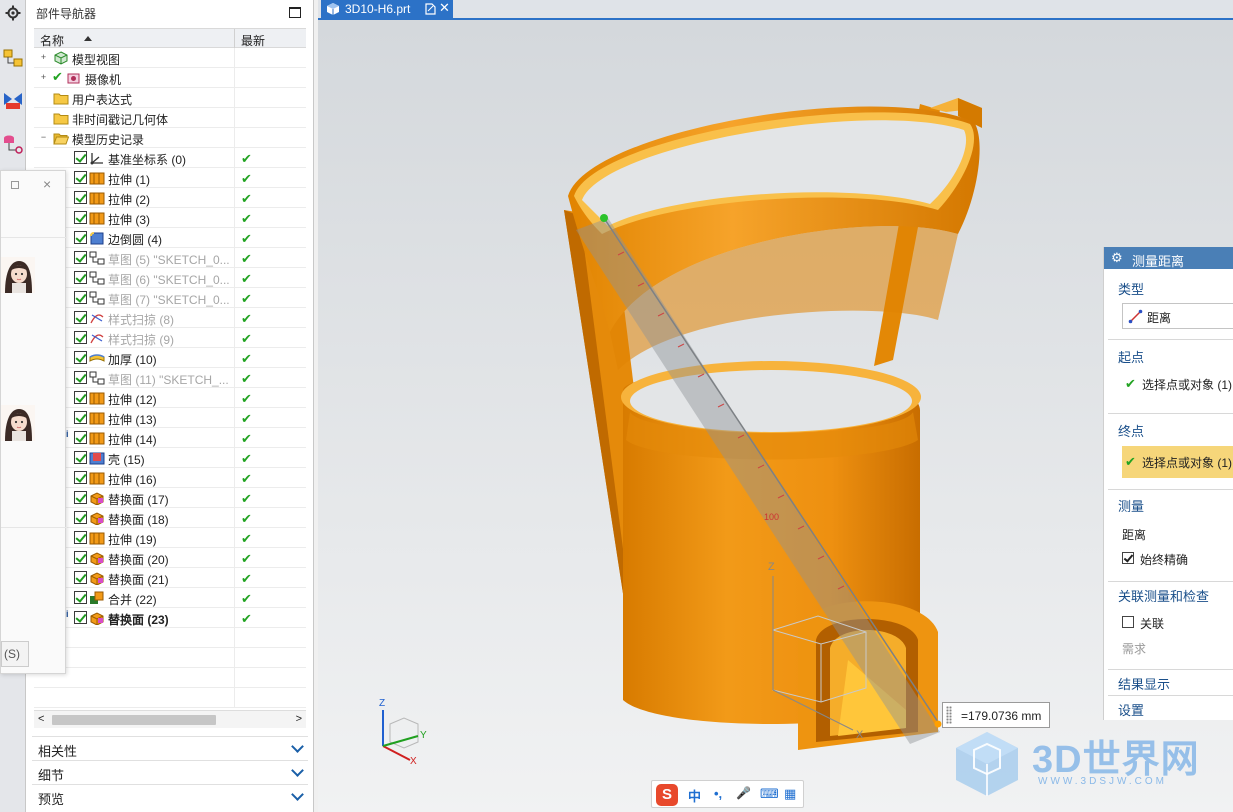 This screenshot has height=812, width=1233. Describe the element at coordinates (170, 318) in the screenshot. I see `tree-row: 样式扫掠 (8) ✔` at that location.